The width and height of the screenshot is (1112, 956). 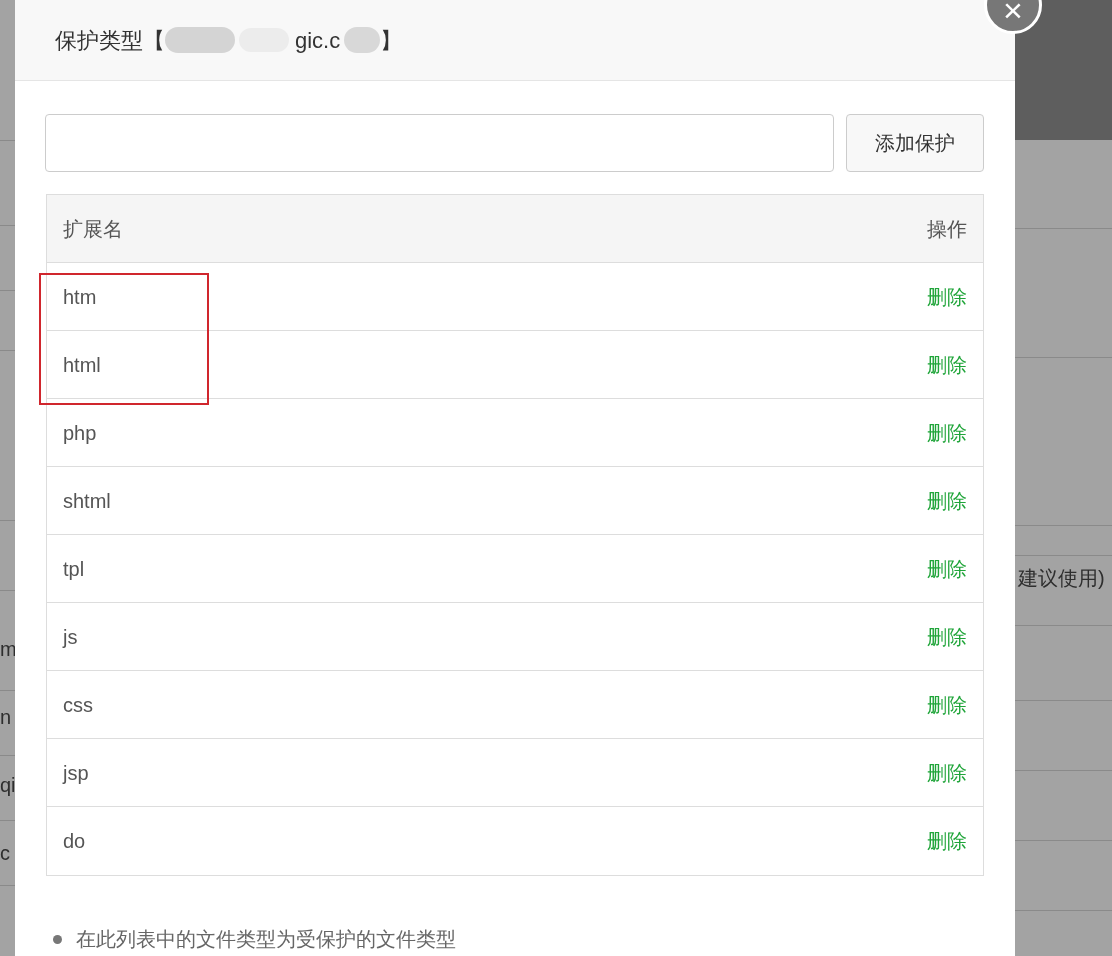 What do you see at coordinates (5, 853) in the screenshot?
I see `background-text: c` at bounding box center [5, 853].